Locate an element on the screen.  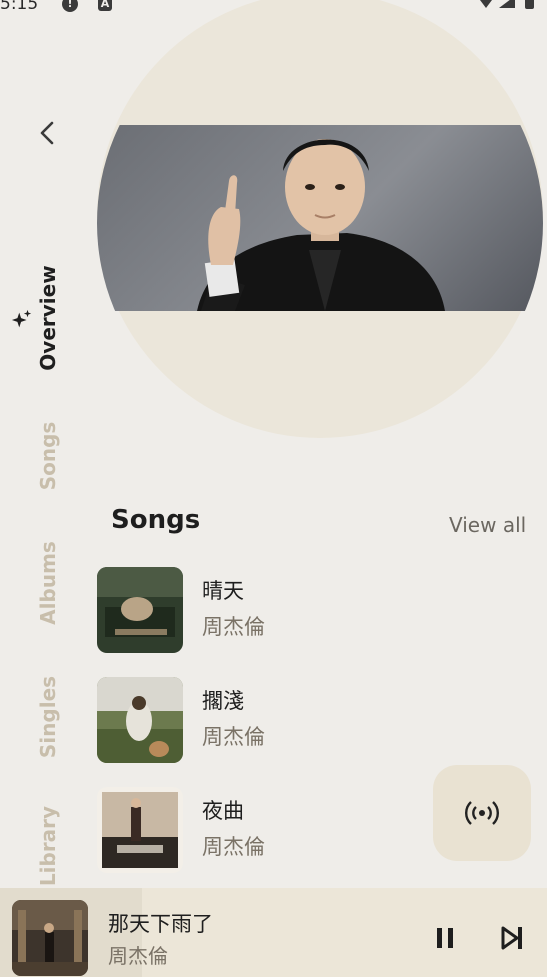
tab-singles: Singles is located at coordinates (48, 717).